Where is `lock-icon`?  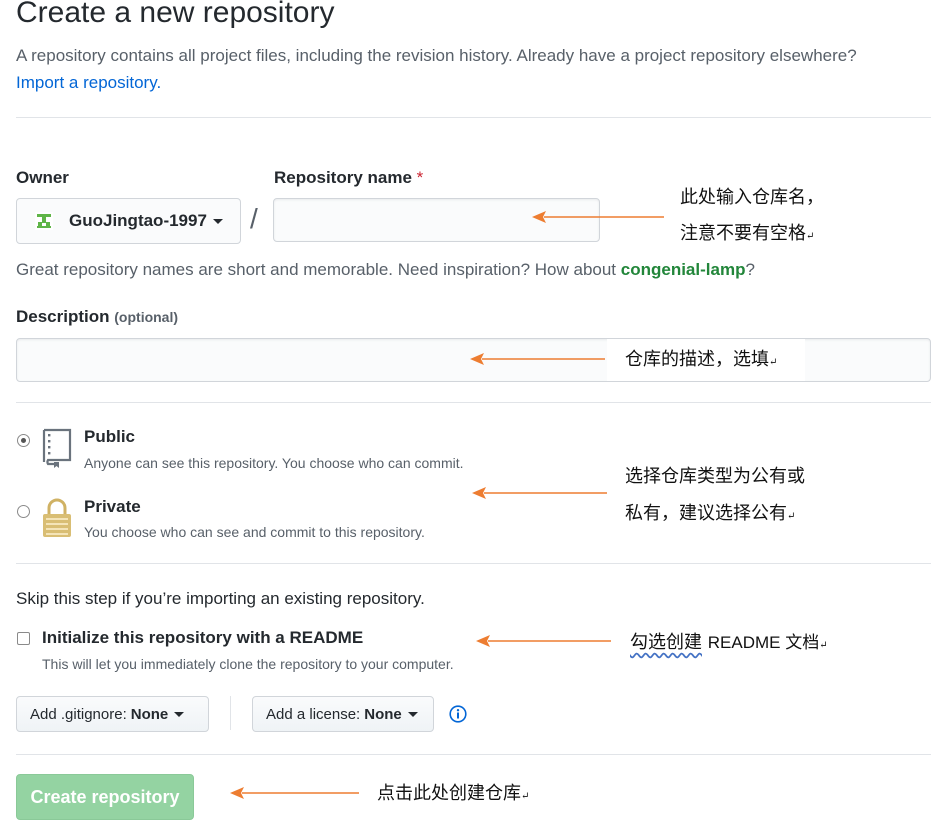
lock-icon is located at coordinates (57, 517).